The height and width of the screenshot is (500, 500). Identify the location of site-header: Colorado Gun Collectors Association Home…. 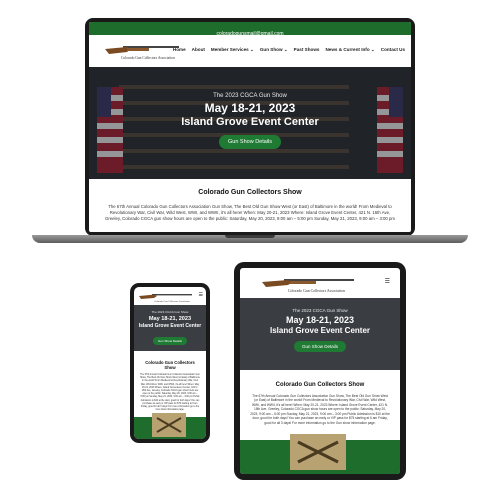
(250, 51).